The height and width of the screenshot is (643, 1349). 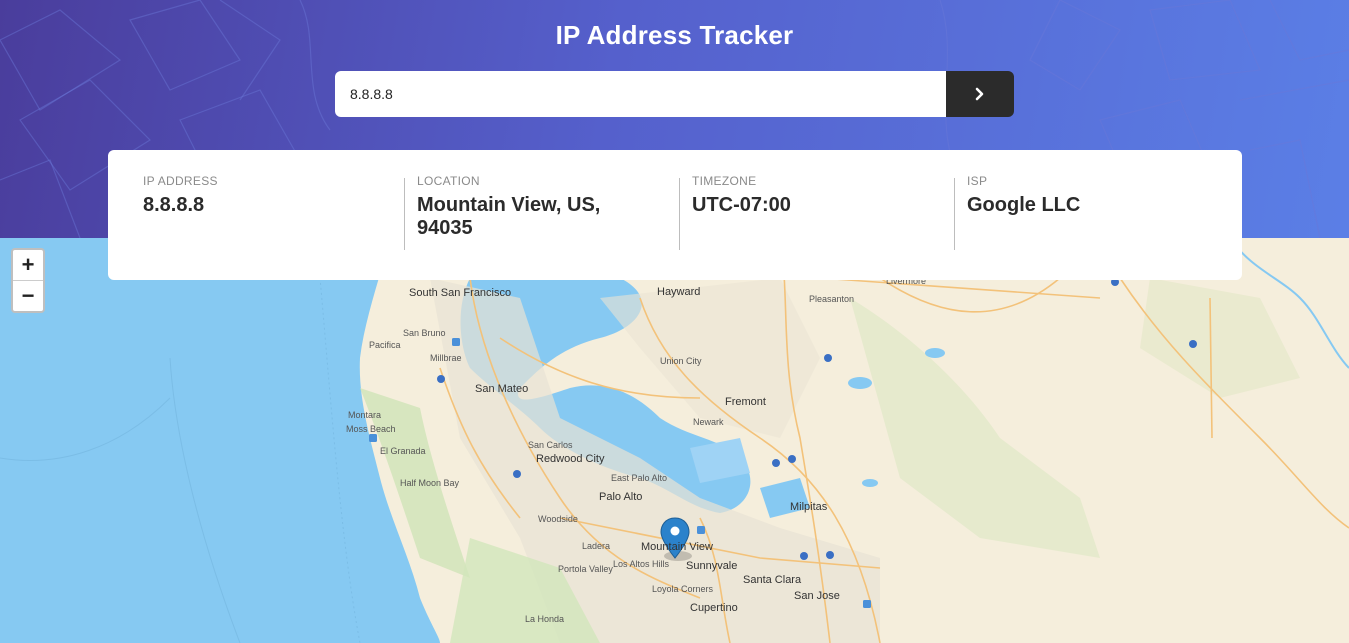 What do you see at coordinates (677, 547) in the screenshot?
I see `map-label-mountain-view: Mountain View` at bounding box center [677, 547].